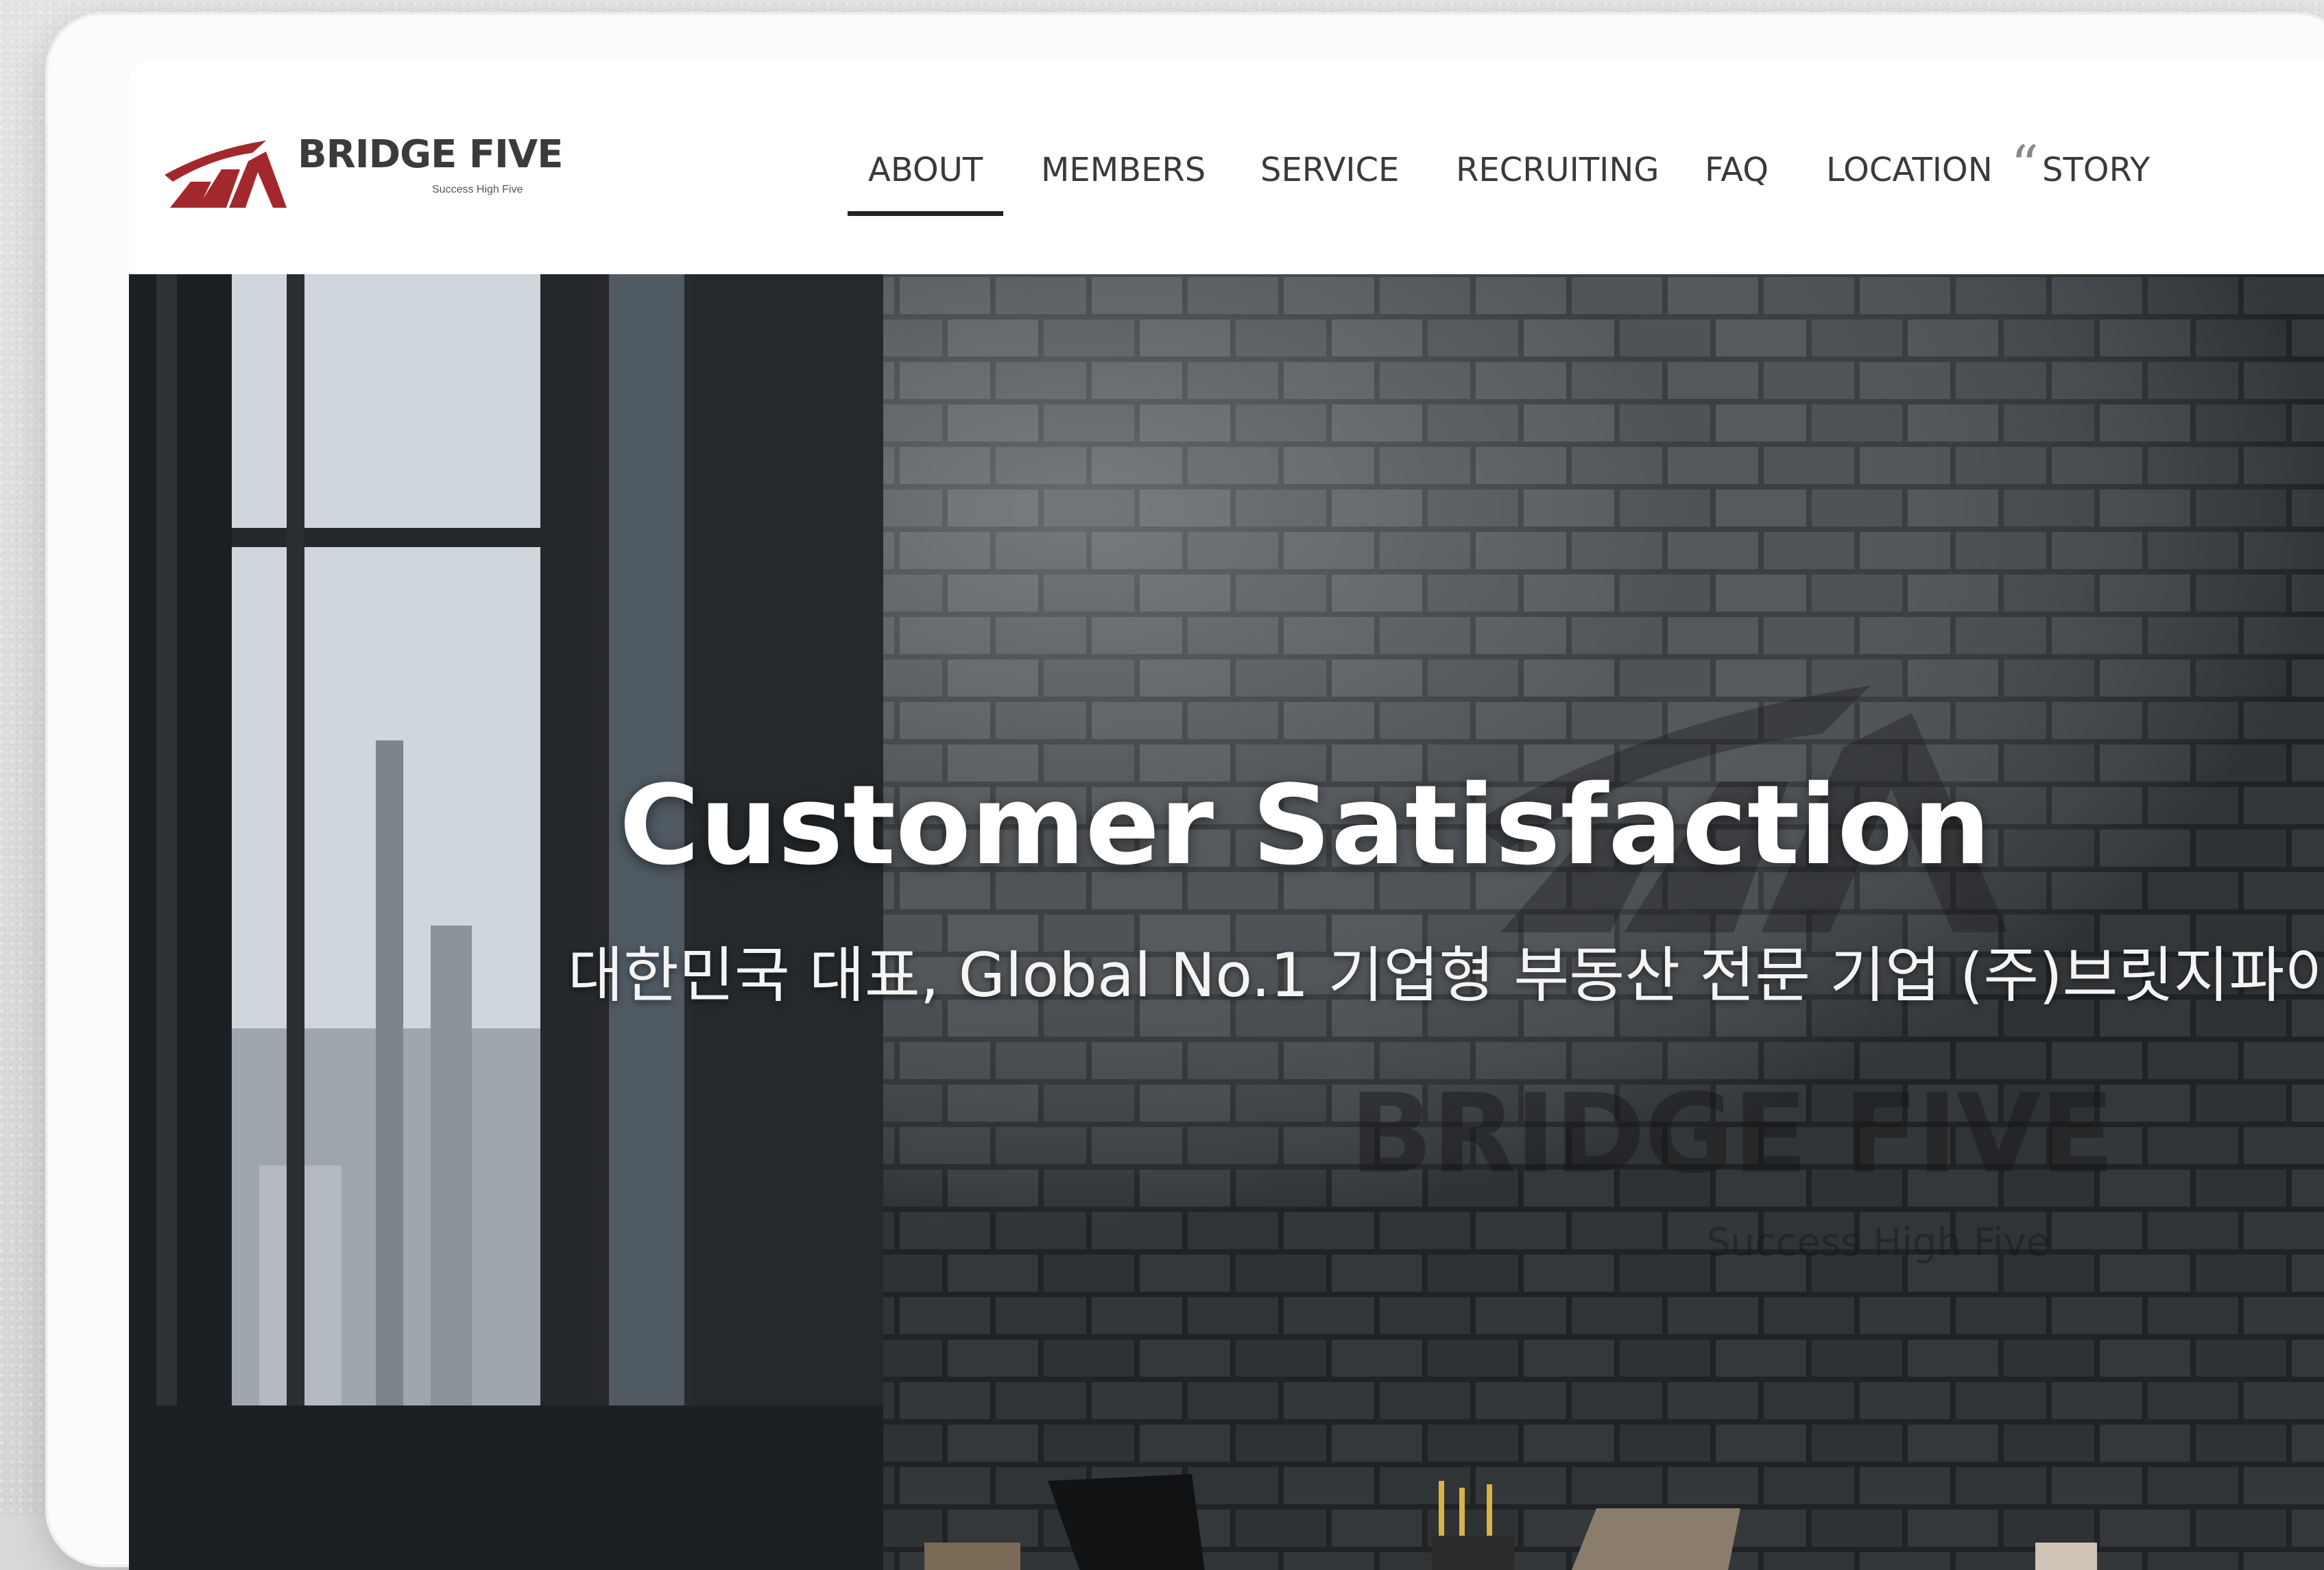 The height and width of the screenshot is (1570, 2324). What do you see at coordinates (2025, 165) in the screenshot?
I see `quote-icon: “` at bounding box center [2025, 165].